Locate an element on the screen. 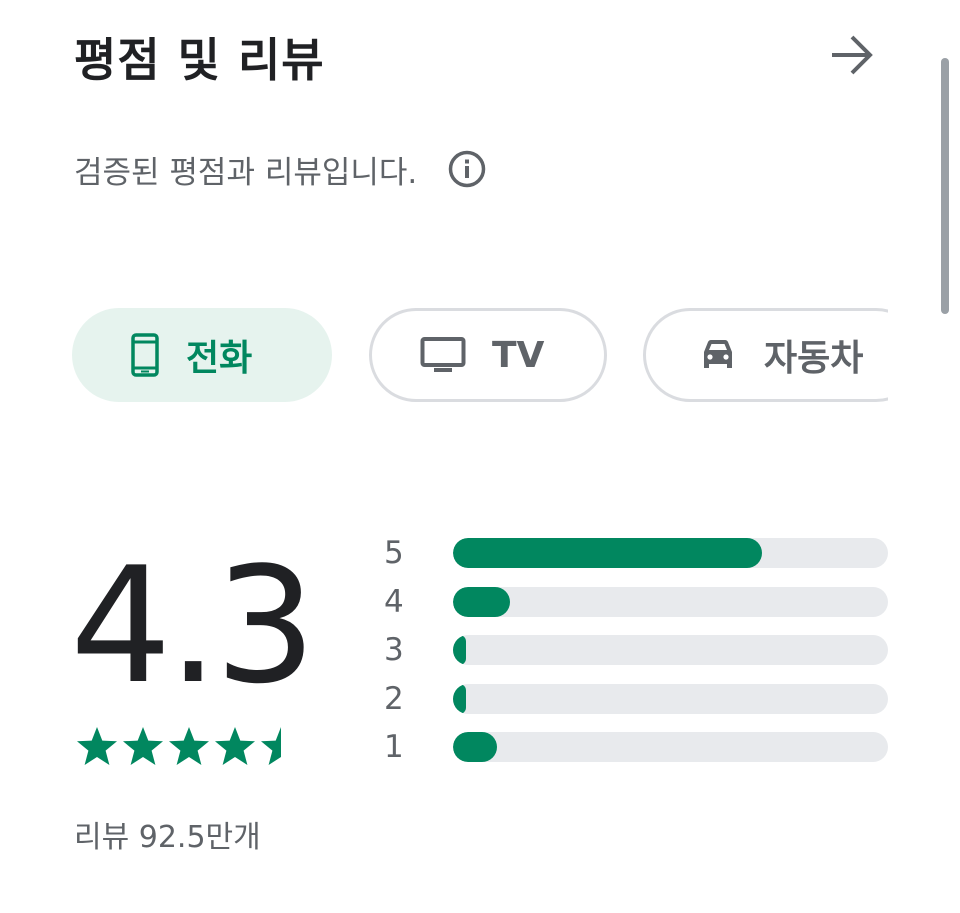  chip-tv: TV is located at coordinates (488, 355).